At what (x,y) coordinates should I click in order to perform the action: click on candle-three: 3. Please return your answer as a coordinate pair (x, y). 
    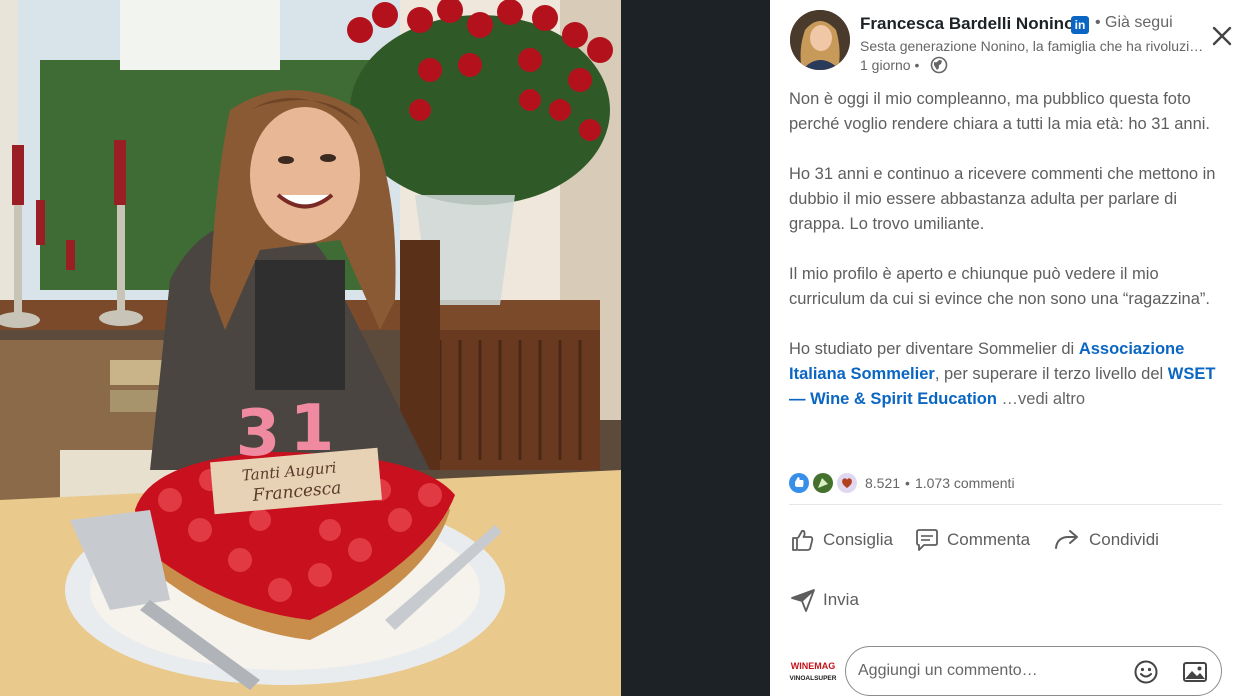
    Looking at the image, I should click on (258, 434).